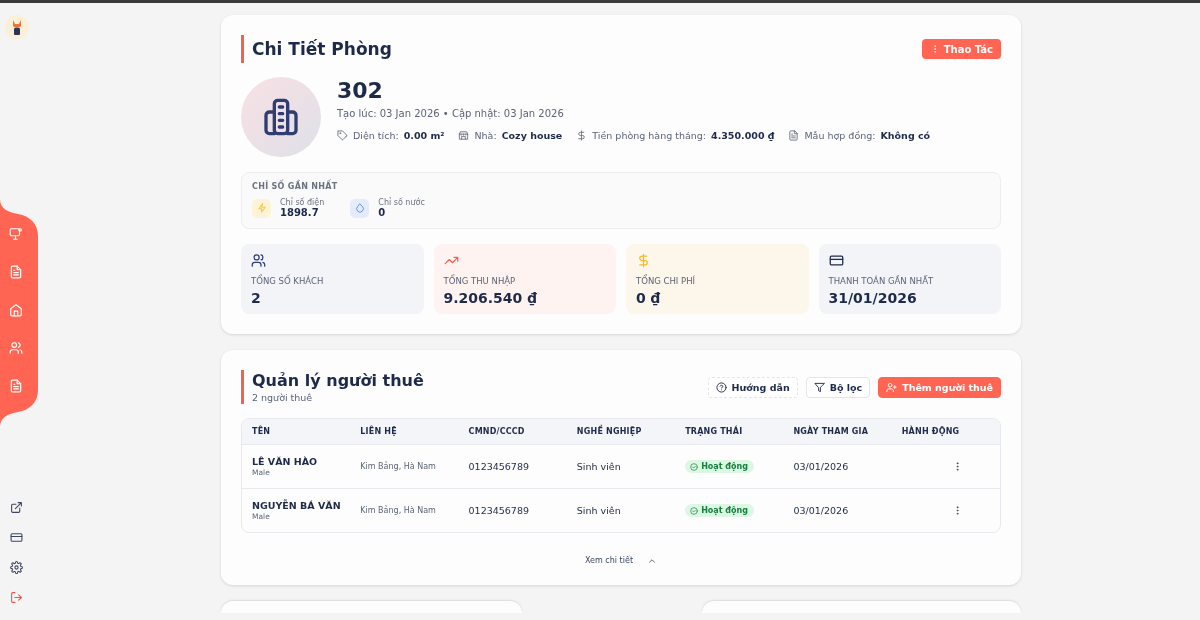  What do you see at coordinates (532, 135) in the screenshot?
I see `attribute-value: Cozy house` at bounding box center [532, 135].